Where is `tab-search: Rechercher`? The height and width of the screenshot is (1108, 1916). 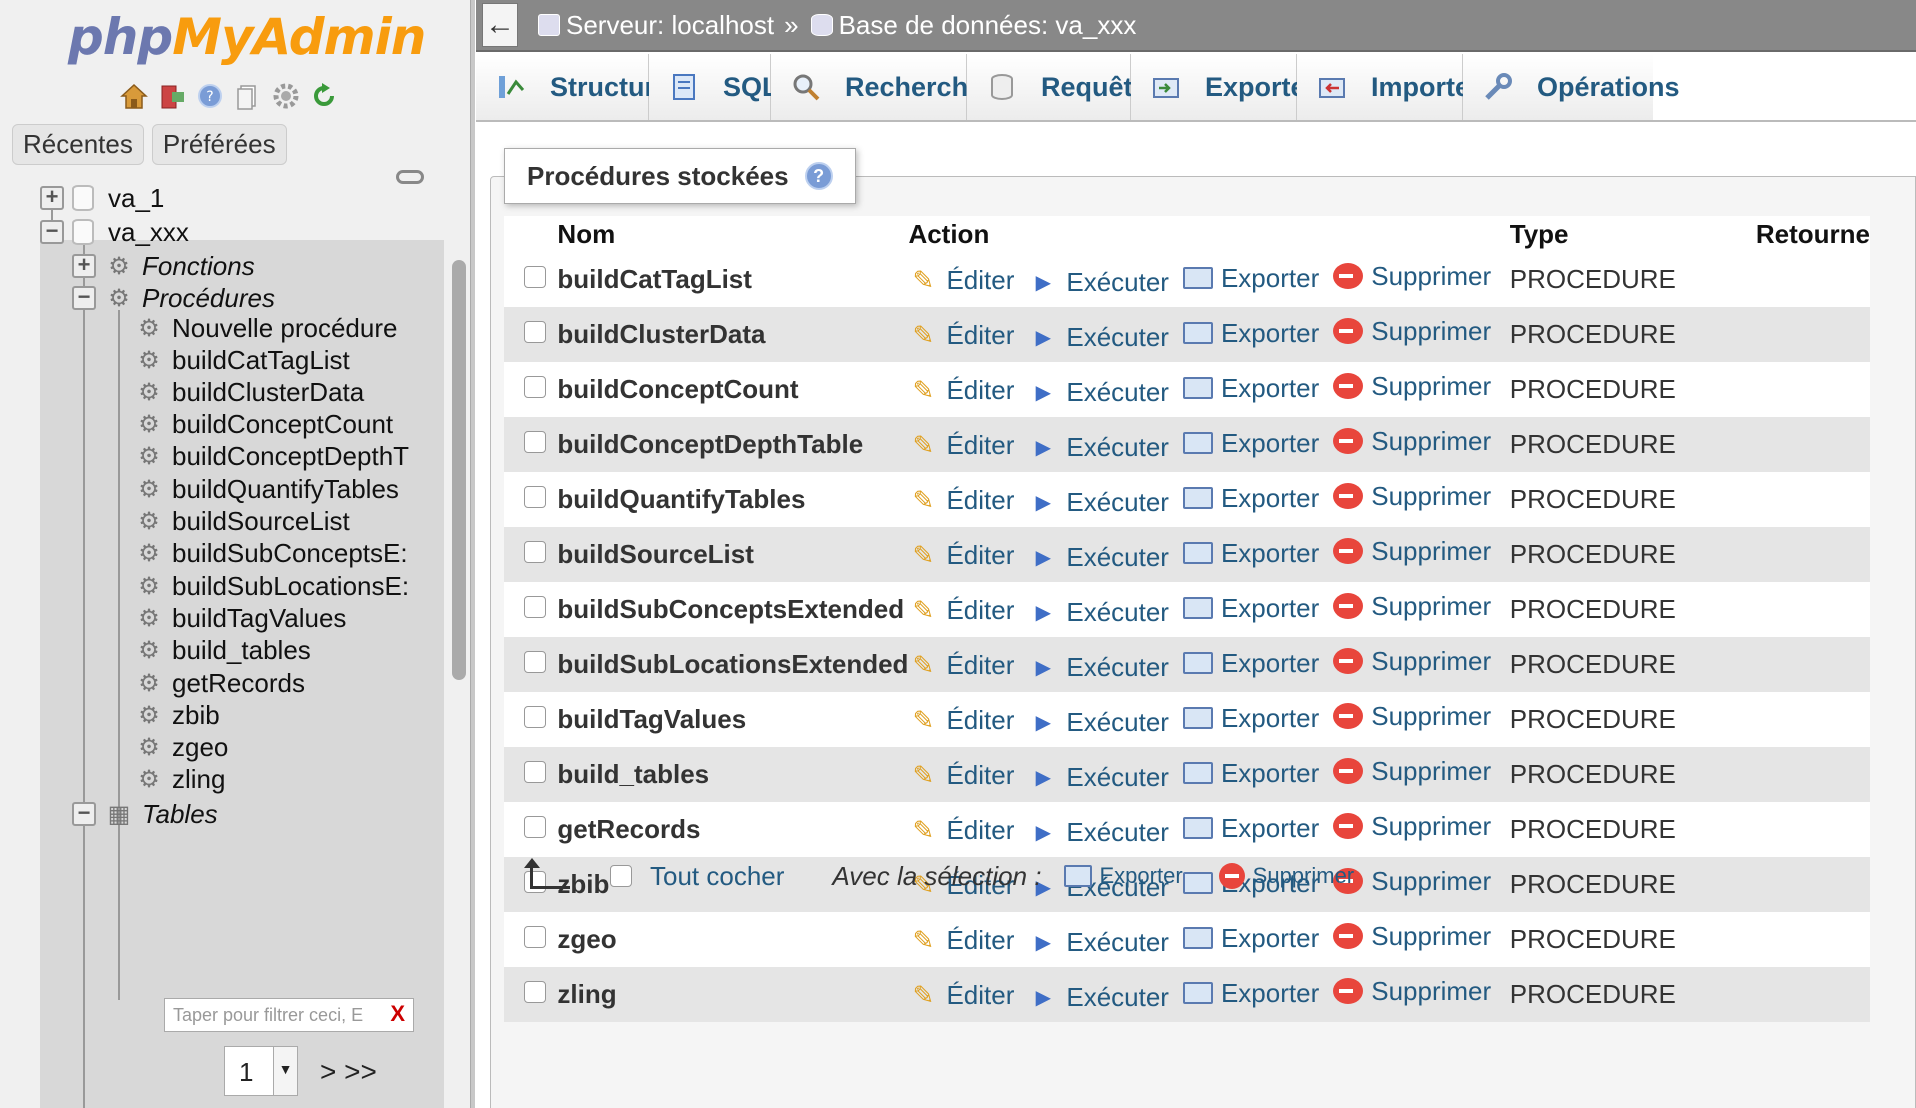
tab-search: Rechercher is located at coordinates (882, 87).